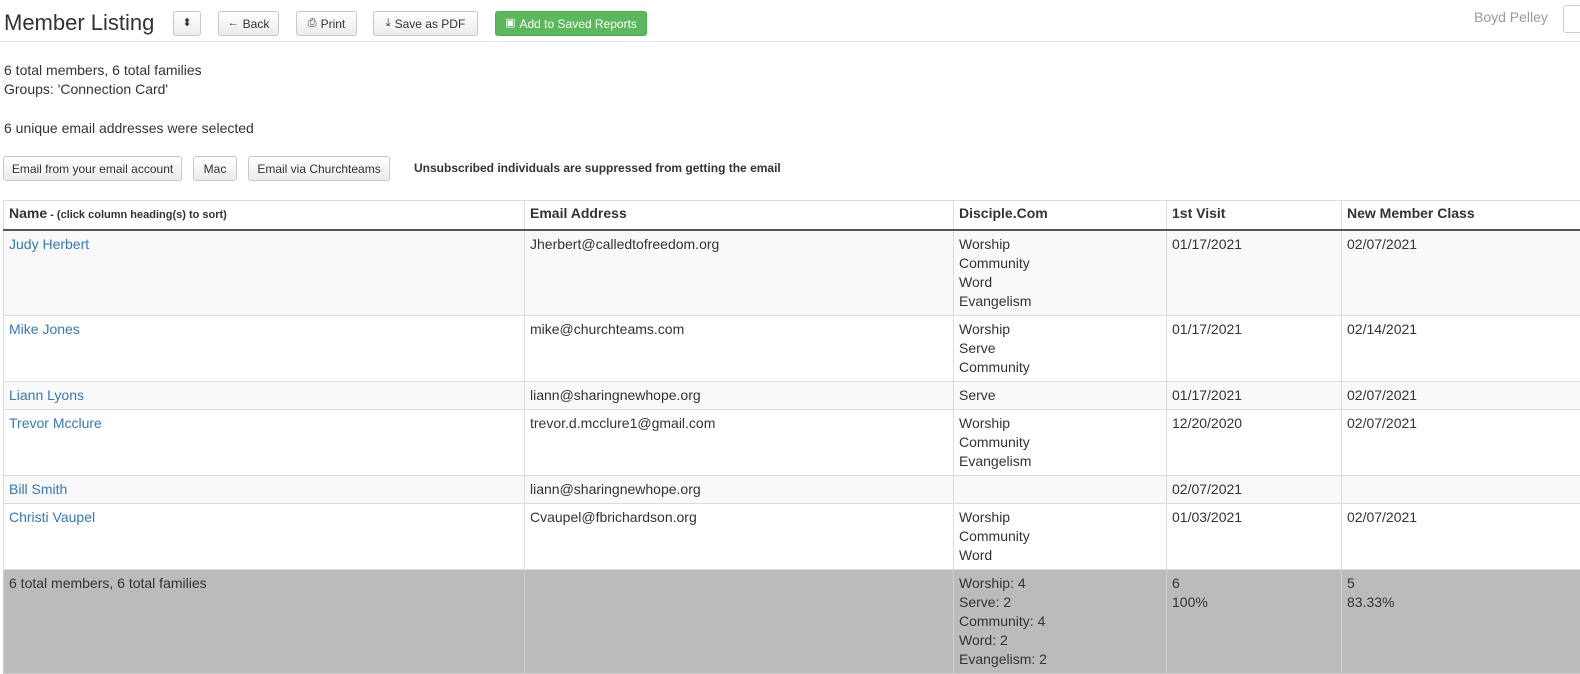  Describe the element at coordinates (1254, 216) in the screenshot. I see `column-header-first-visit: 1st Visit` at that location.